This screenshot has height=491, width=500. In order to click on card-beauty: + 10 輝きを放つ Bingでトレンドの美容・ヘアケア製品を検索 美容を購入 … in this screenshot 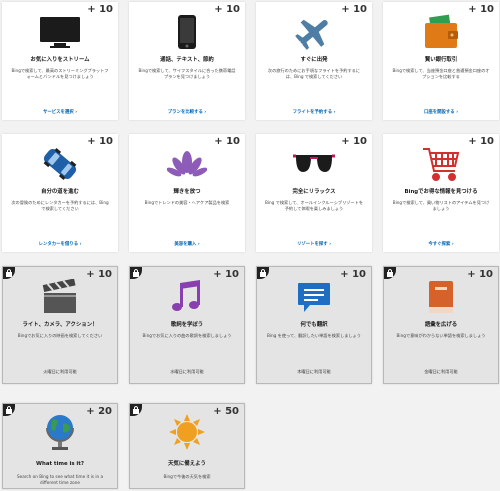, I will do `click(187, 193)`.